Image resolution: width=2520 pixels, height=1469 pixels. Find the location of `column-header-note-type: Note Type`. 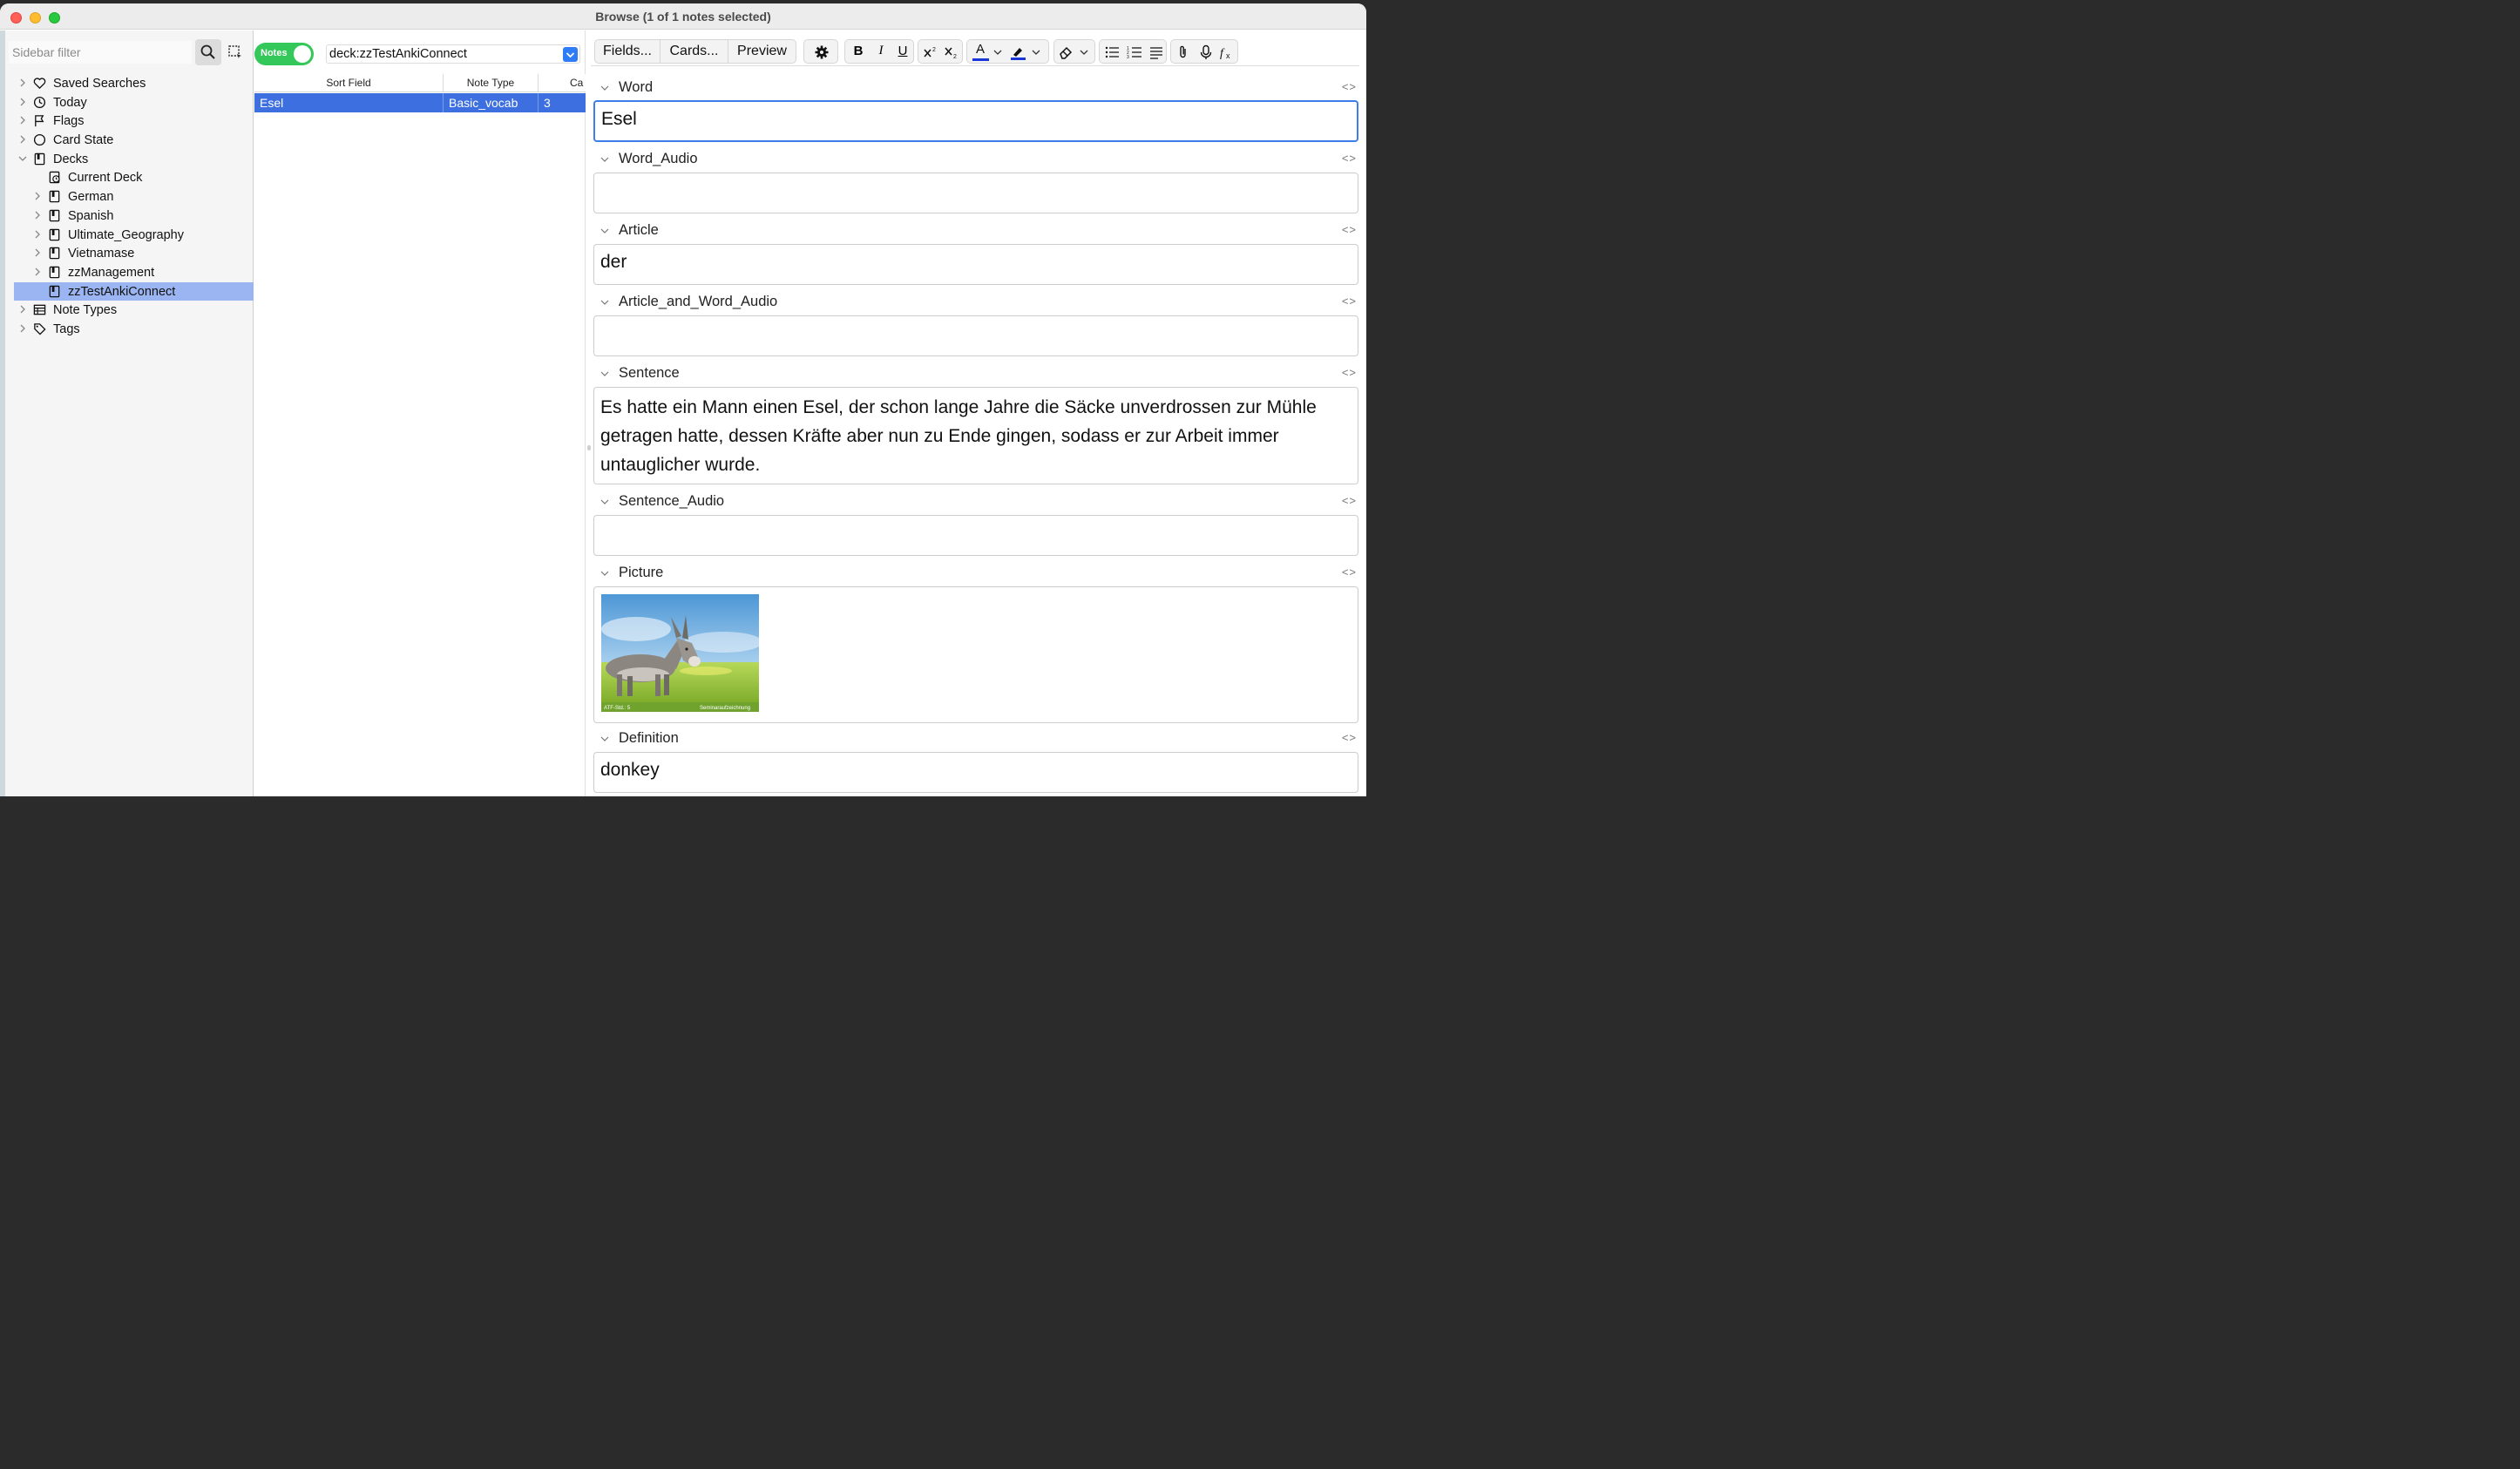

column-header-note-type: Note Type is located at coordinates (491, 83).